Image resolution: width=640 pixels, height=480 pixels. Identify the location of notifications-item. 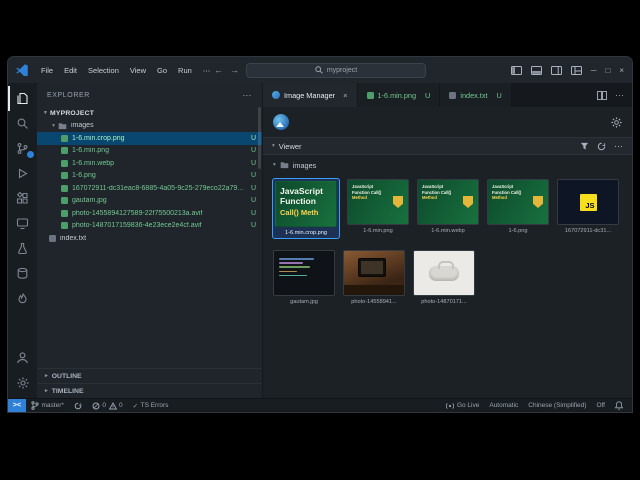
(619, 405).